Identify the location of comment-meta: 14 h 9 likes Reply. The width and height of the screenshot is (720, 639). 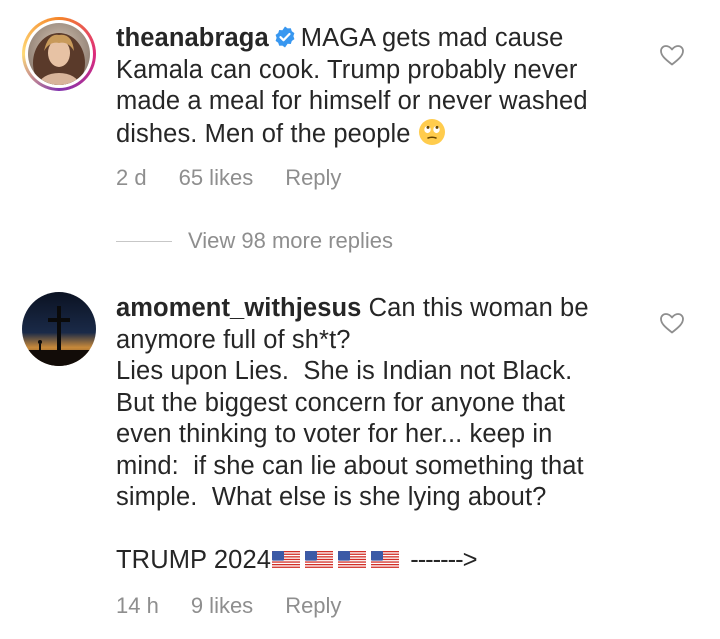
(244, 606).